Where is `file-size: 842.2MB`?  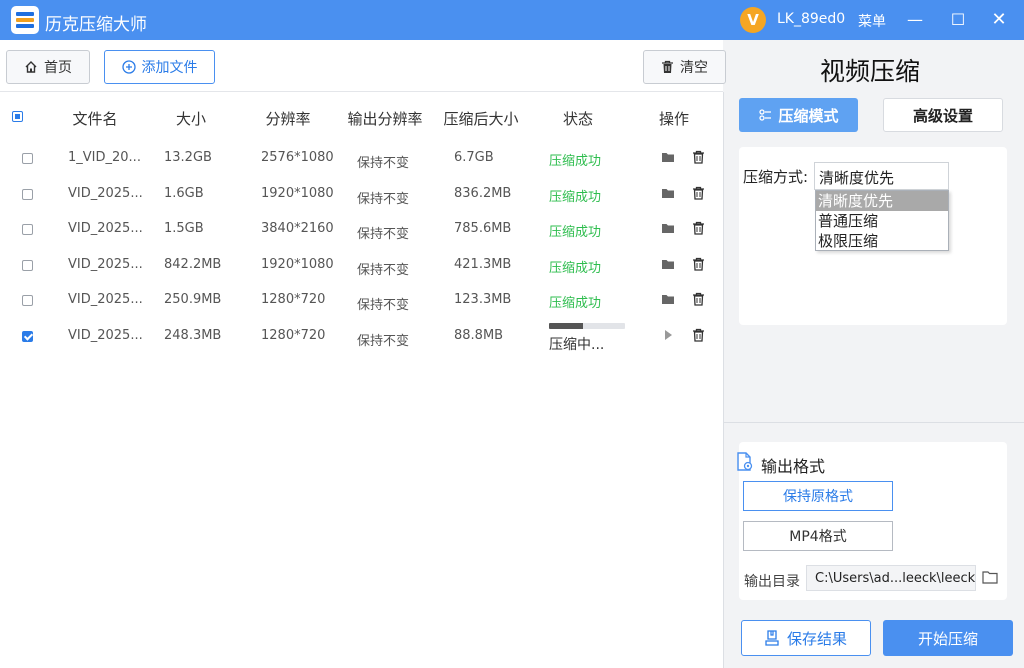
file-size: 842.2MB is located at coordinates (193, 264).